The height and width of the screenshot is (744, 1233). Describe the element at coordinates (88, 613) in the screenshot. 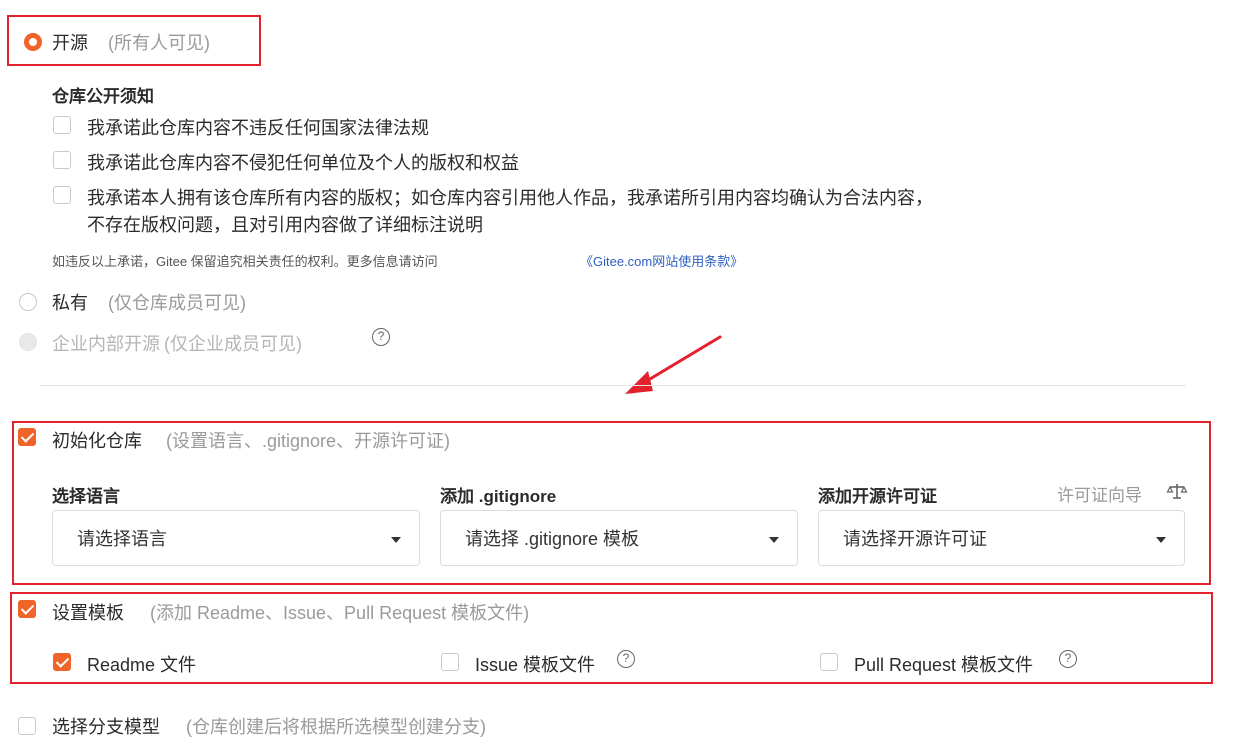

I see `template-label: 设置模板` at that location.